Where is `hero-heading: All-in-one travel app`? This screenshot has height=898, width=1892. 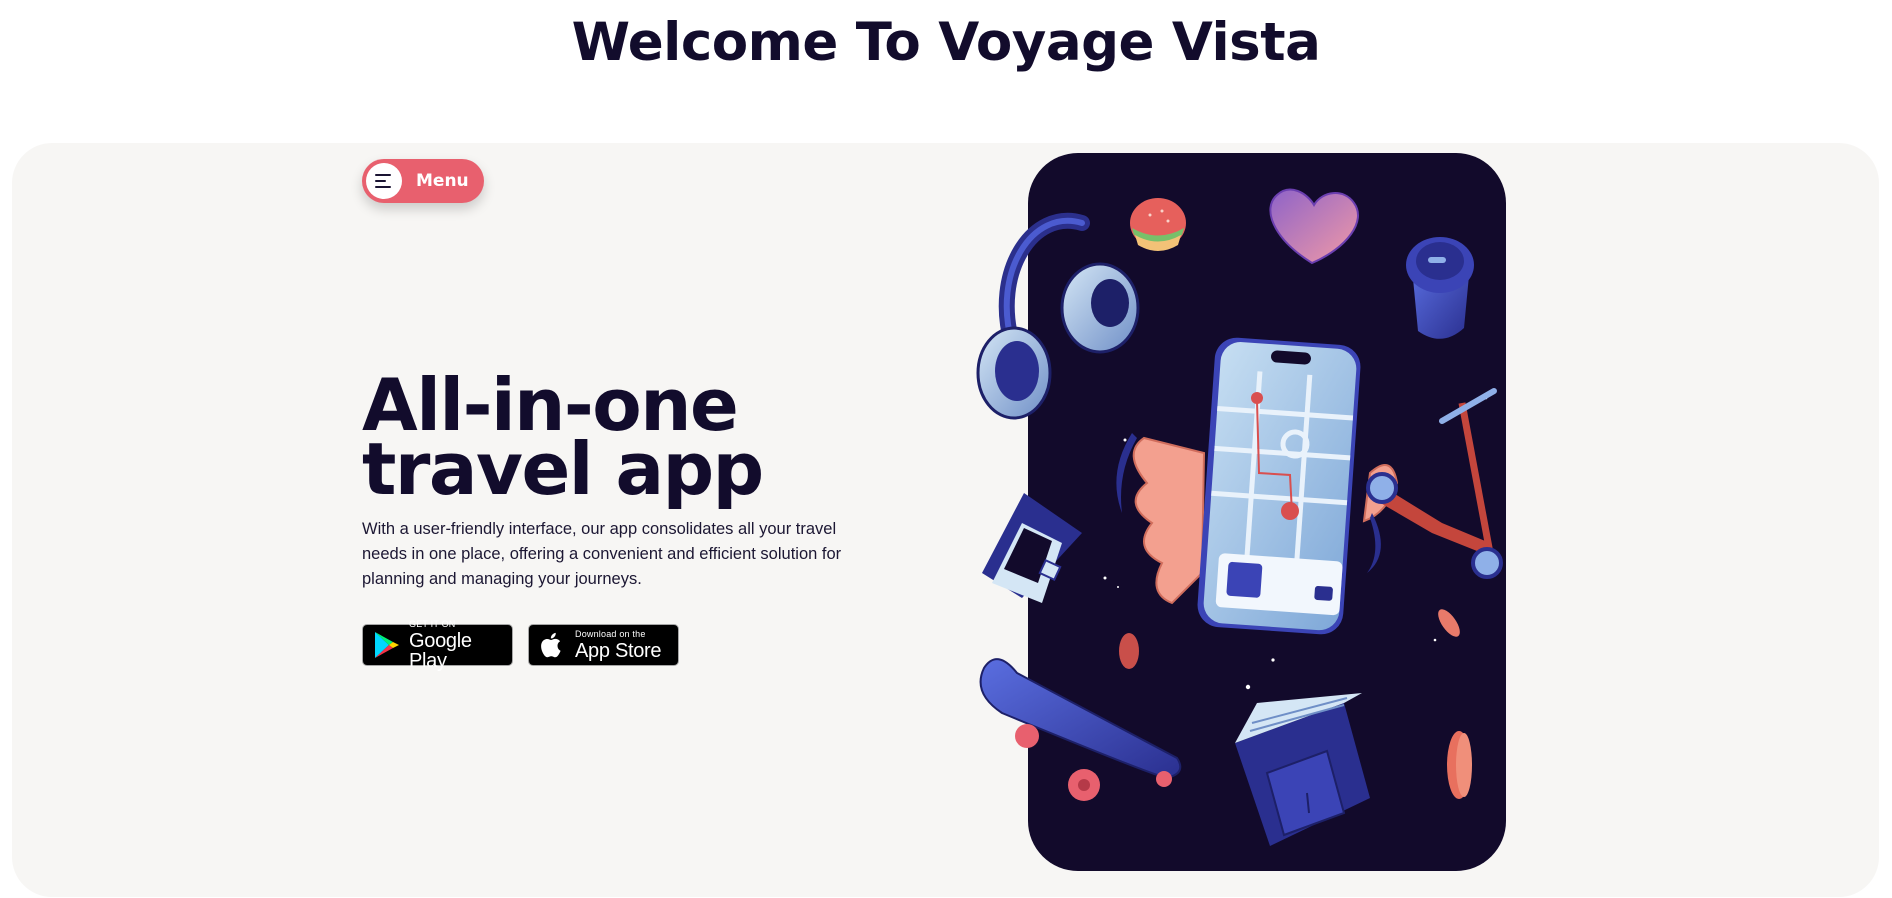 hero-heading: All-in-one travel app is located at coordinates (622, 440).